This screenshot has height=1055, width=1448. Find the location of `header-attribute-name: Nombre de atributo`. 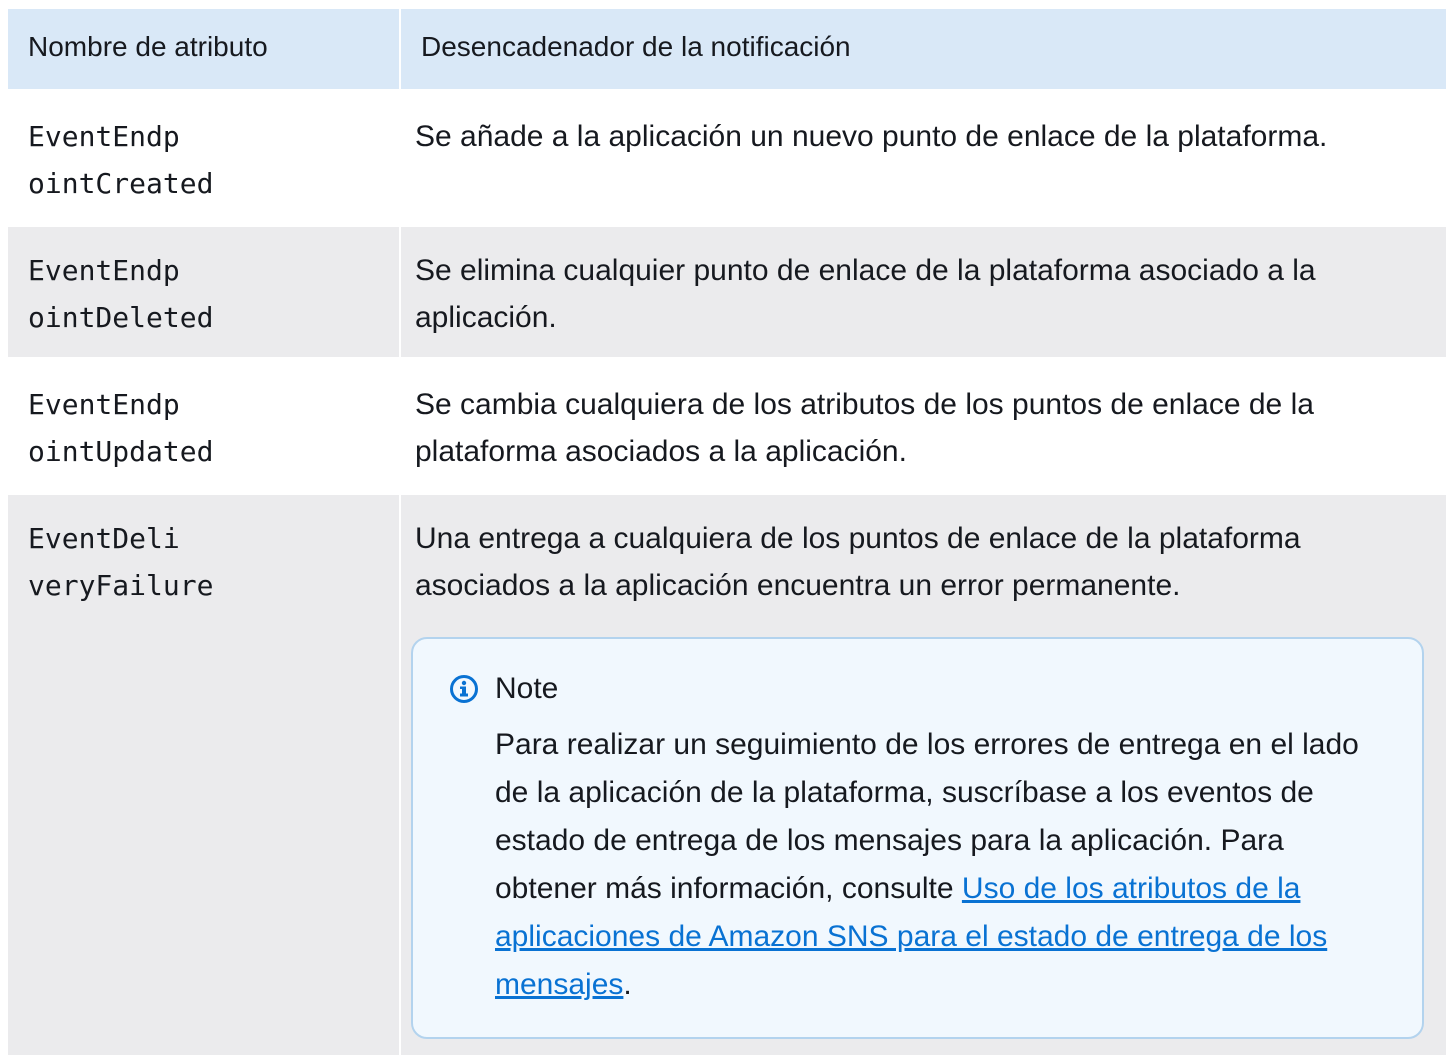

header-attribute-name: Nombre de atributo is located at coordinates (204, 50).